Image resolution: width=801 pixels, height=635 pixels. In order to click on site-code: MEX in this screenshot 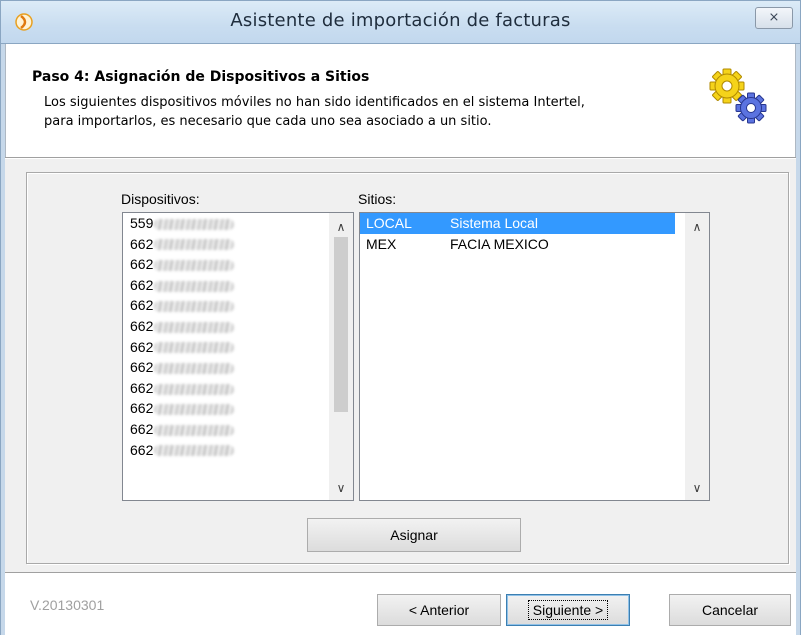, I will do `click(381, 243)`.